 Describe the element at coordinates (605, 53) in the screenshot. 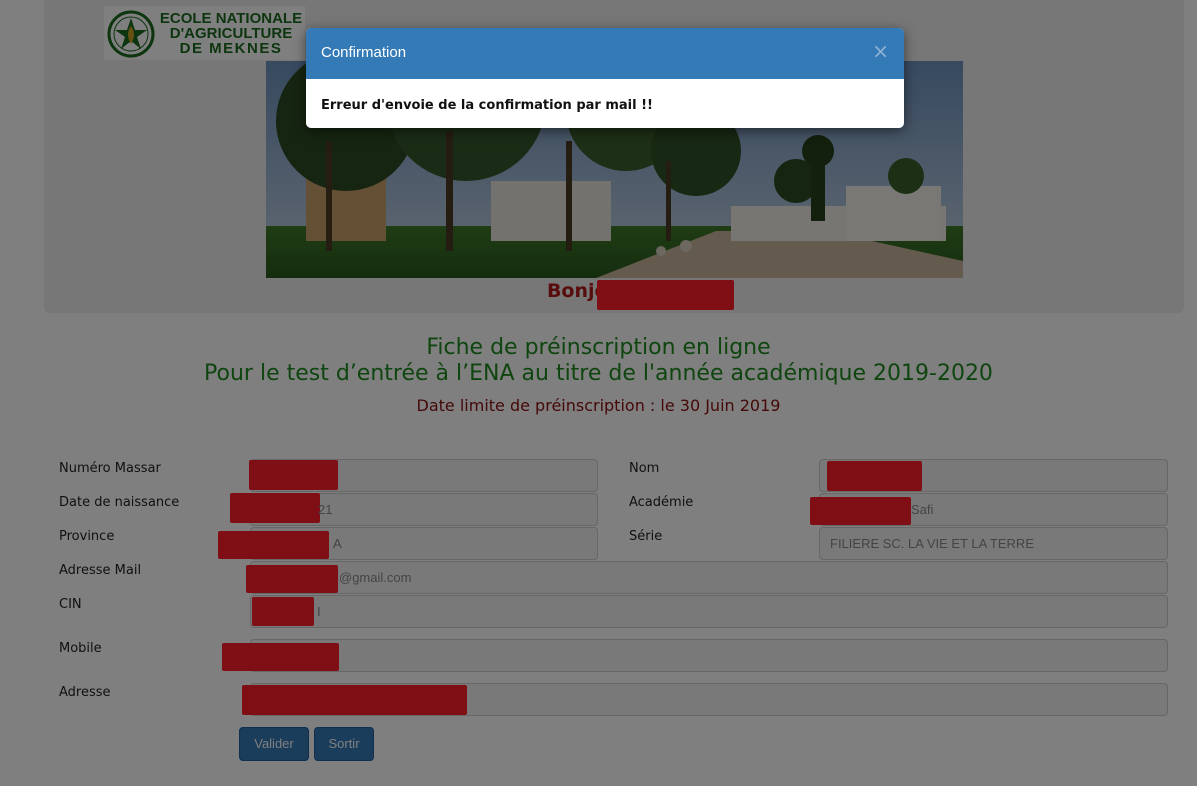

I see `modal-header: Confirmation ×` at that location.